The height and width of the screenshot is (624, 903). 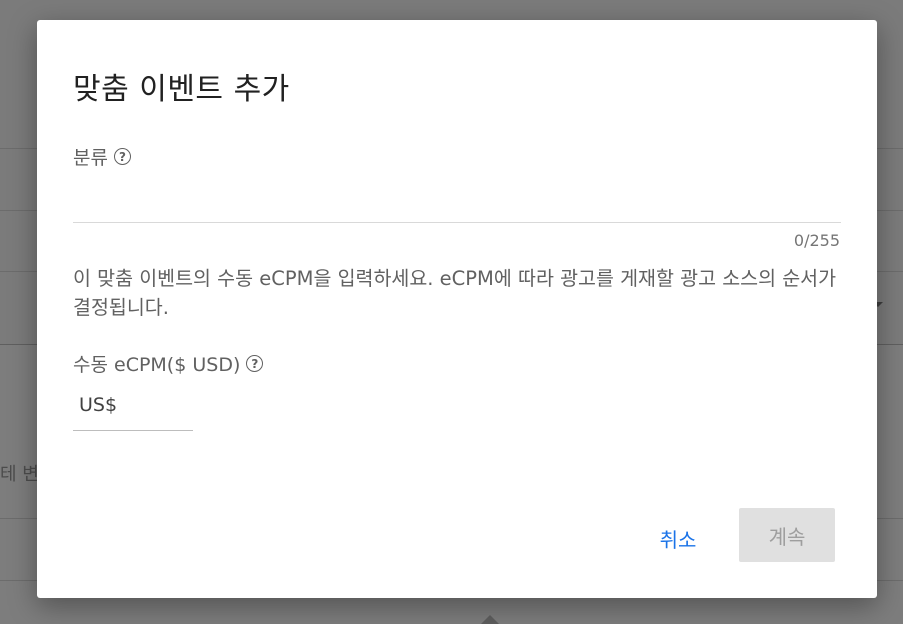 What do you see at coordinates (678, 538) in the screenshot?
I see `cancel-button: 취소` at bounding box center [678, 538].